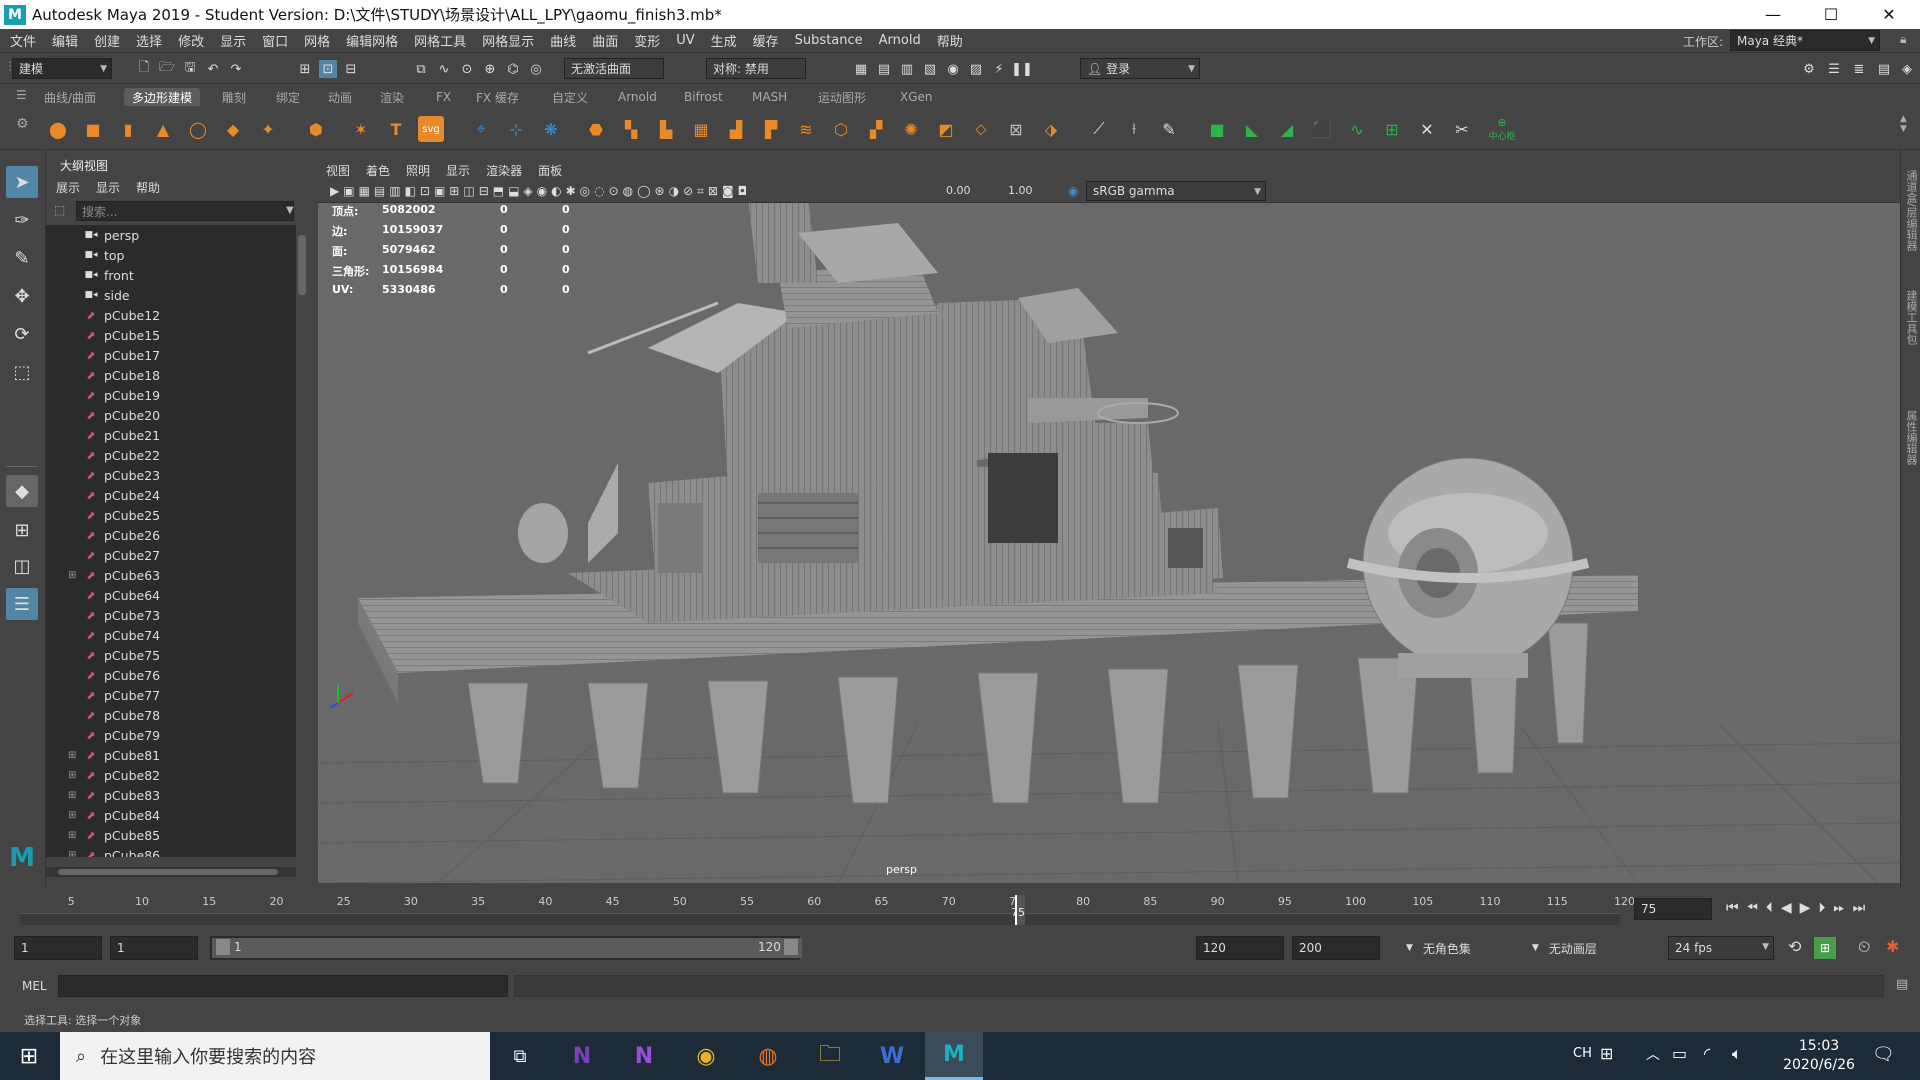 The height and width of the screenshot is (1080, 1920). What do you see at coordinates (916, 97) in the screenshot?
I see `shelf-tab: XGen` at bounding box center [916, 97].